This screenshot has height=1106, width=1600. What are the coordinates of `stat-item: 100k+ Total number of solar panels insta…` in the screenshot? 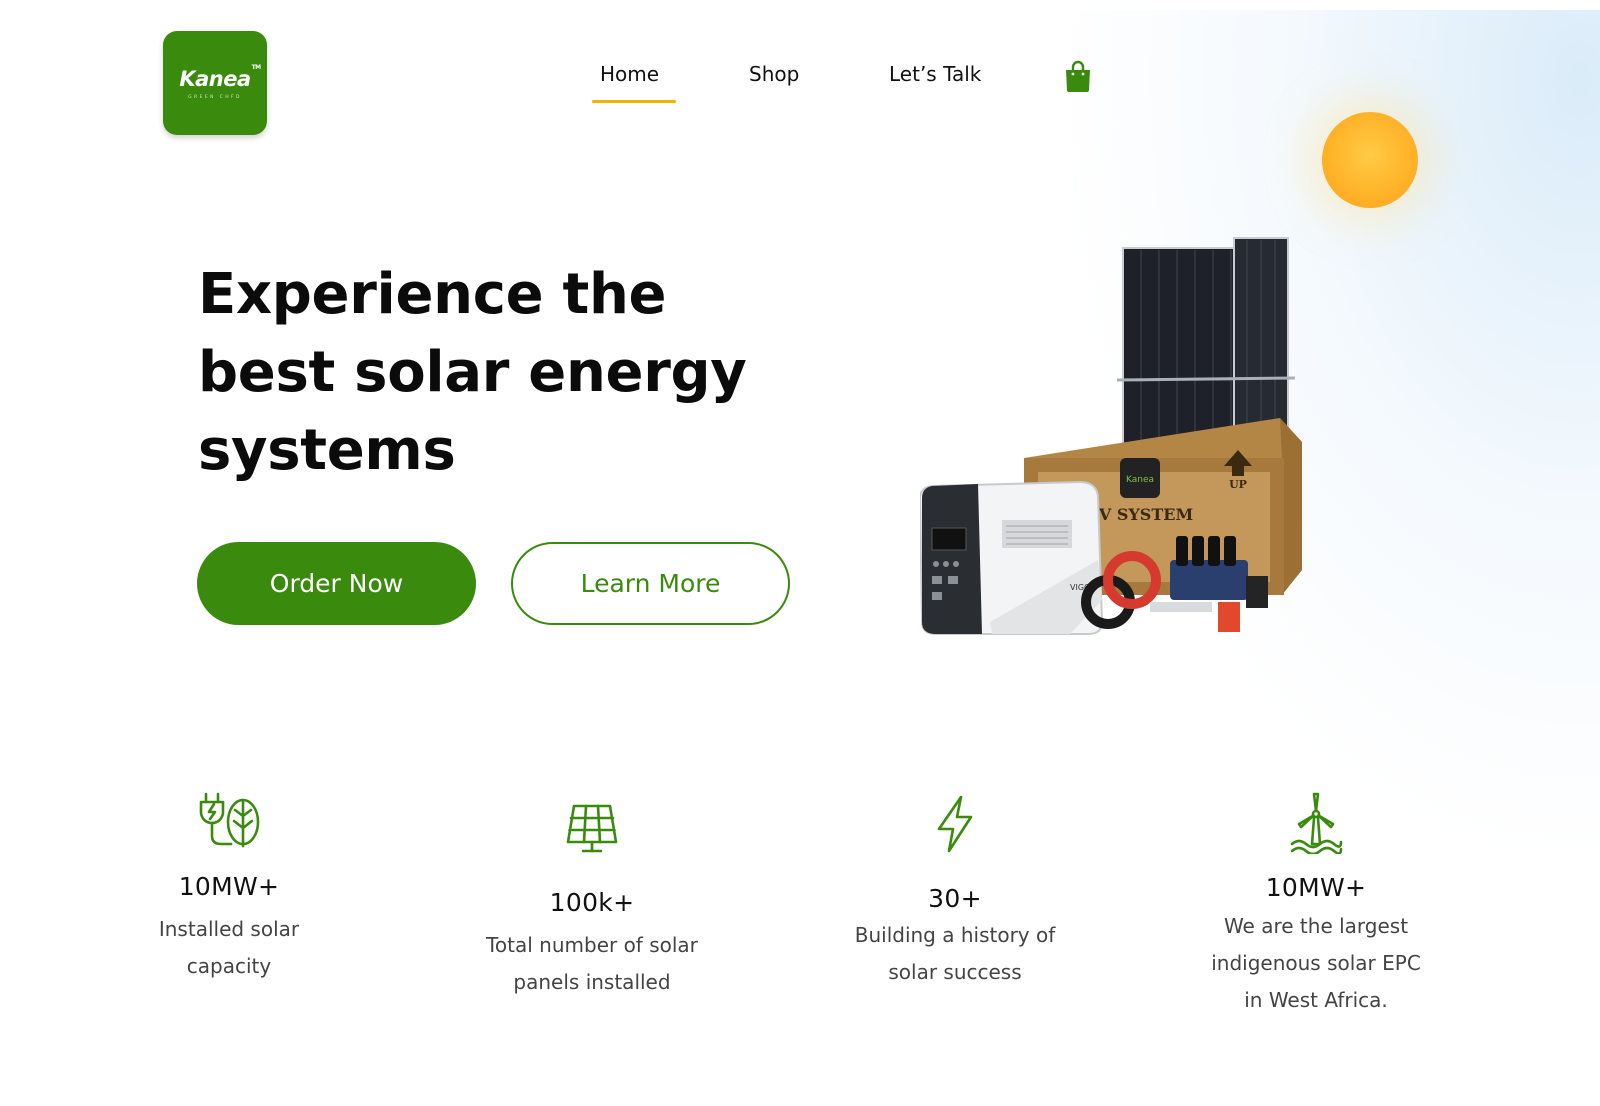 It's located at (592, 902).